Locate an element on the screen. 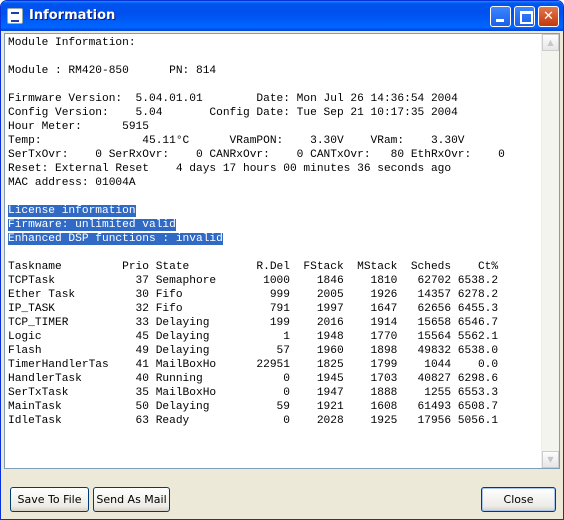  license-firmware-line: Firmware: unlimited valid is located at coordinates (273, 225).